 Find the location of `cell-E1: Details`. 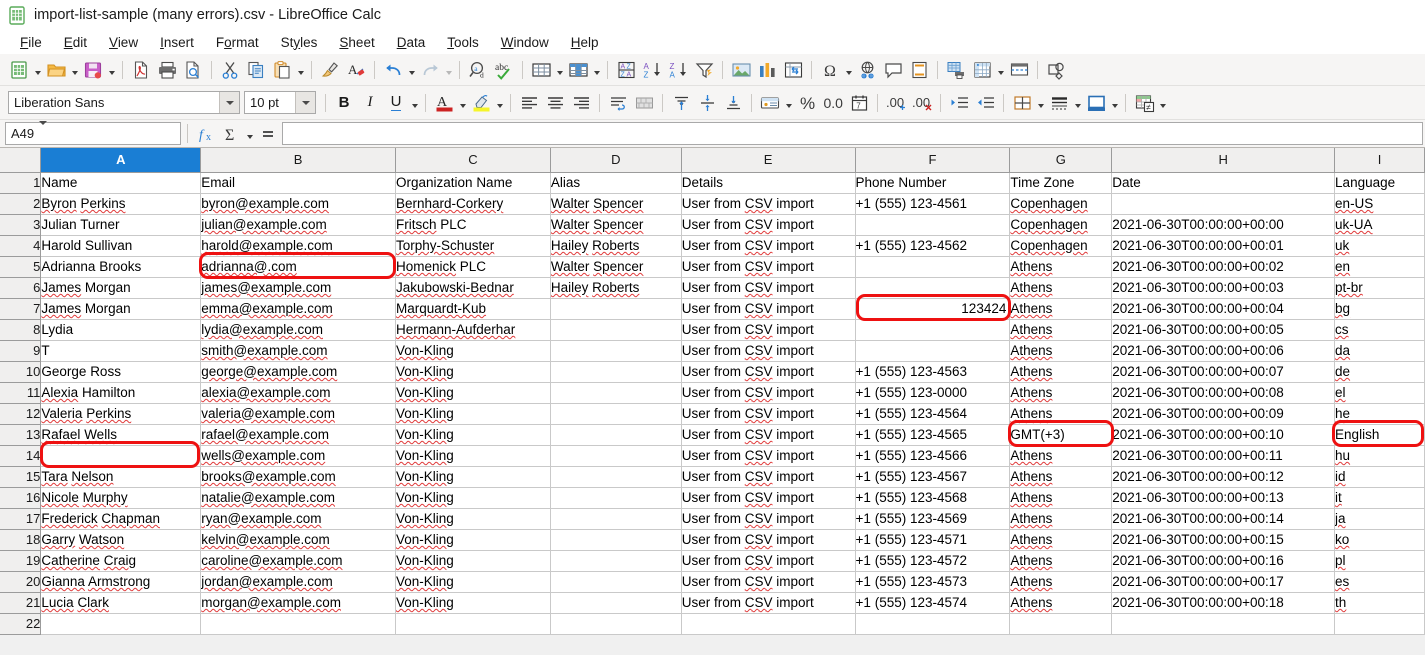

cell-E1: Details is located at coordinates (768, 183).